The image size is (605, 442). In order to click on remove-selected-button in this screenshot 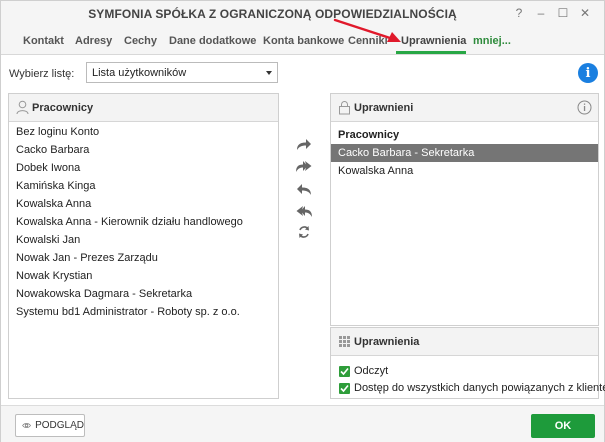, I will do `click(304, 189)`.